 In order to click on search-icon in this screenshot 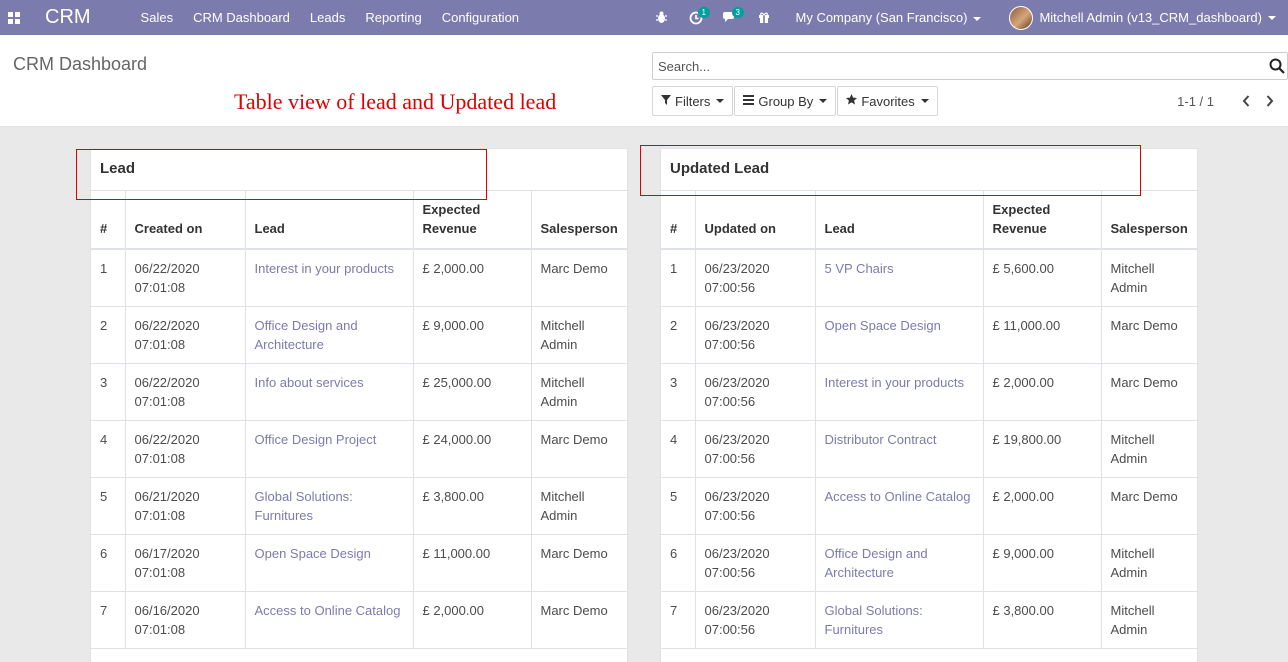, I will do `click(1277, 66)`.